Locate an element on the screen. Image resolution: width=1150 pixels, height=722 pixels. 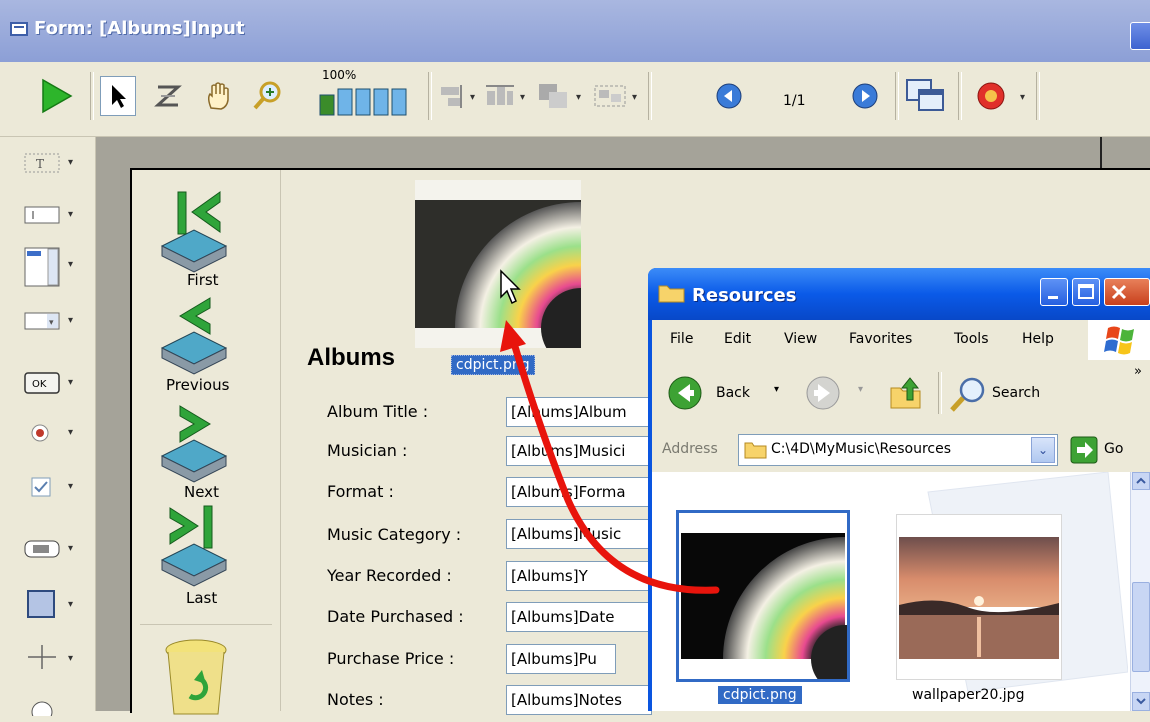
rectangle-tool-button is located at coordinates (42, 604).